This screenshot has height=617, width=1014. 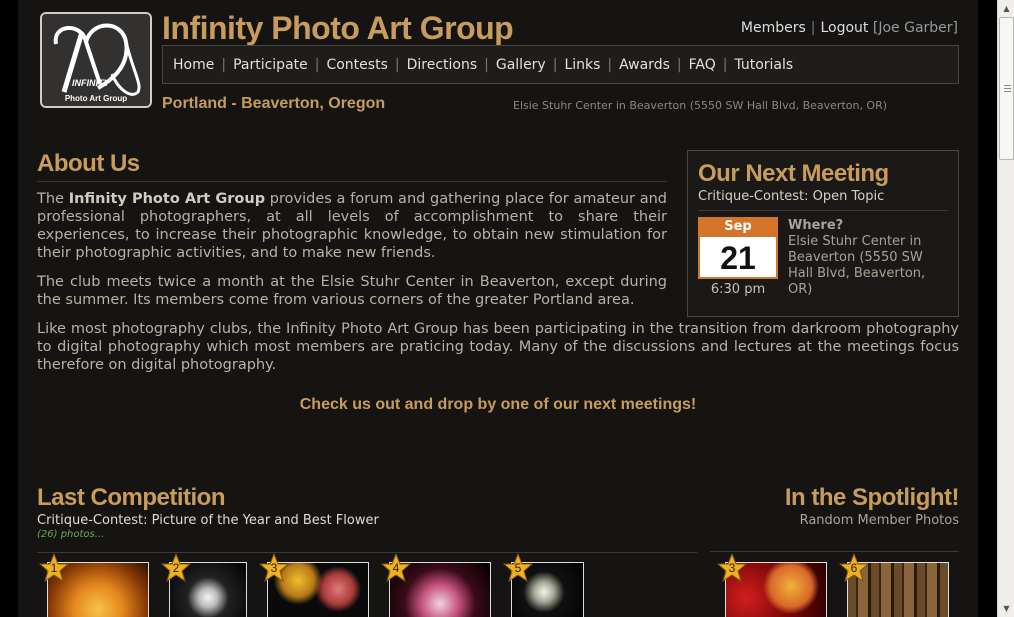 I want to click on rank-star-5: 5, so click(x=518, y=568).